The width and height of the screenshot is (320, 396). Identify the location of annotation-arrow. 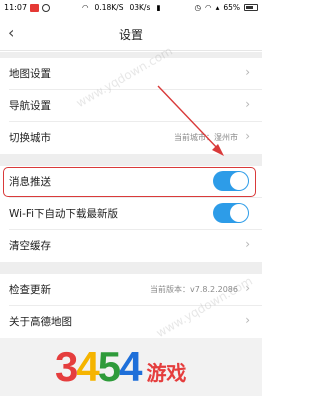
(190, 120).